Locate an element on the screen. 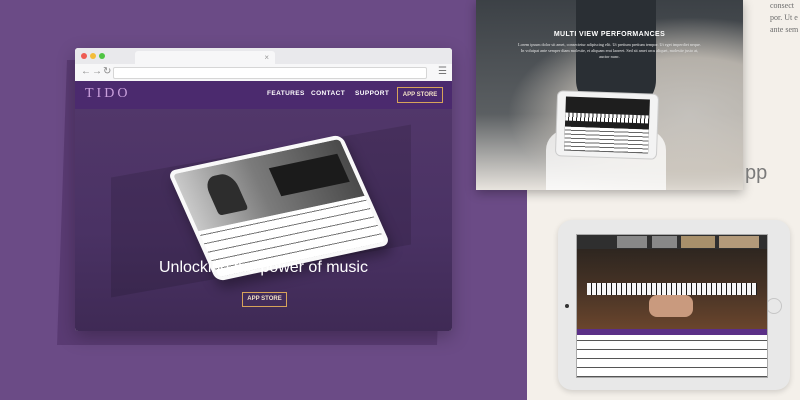  site-logo: TIDO is located at coordinates (107, 94).